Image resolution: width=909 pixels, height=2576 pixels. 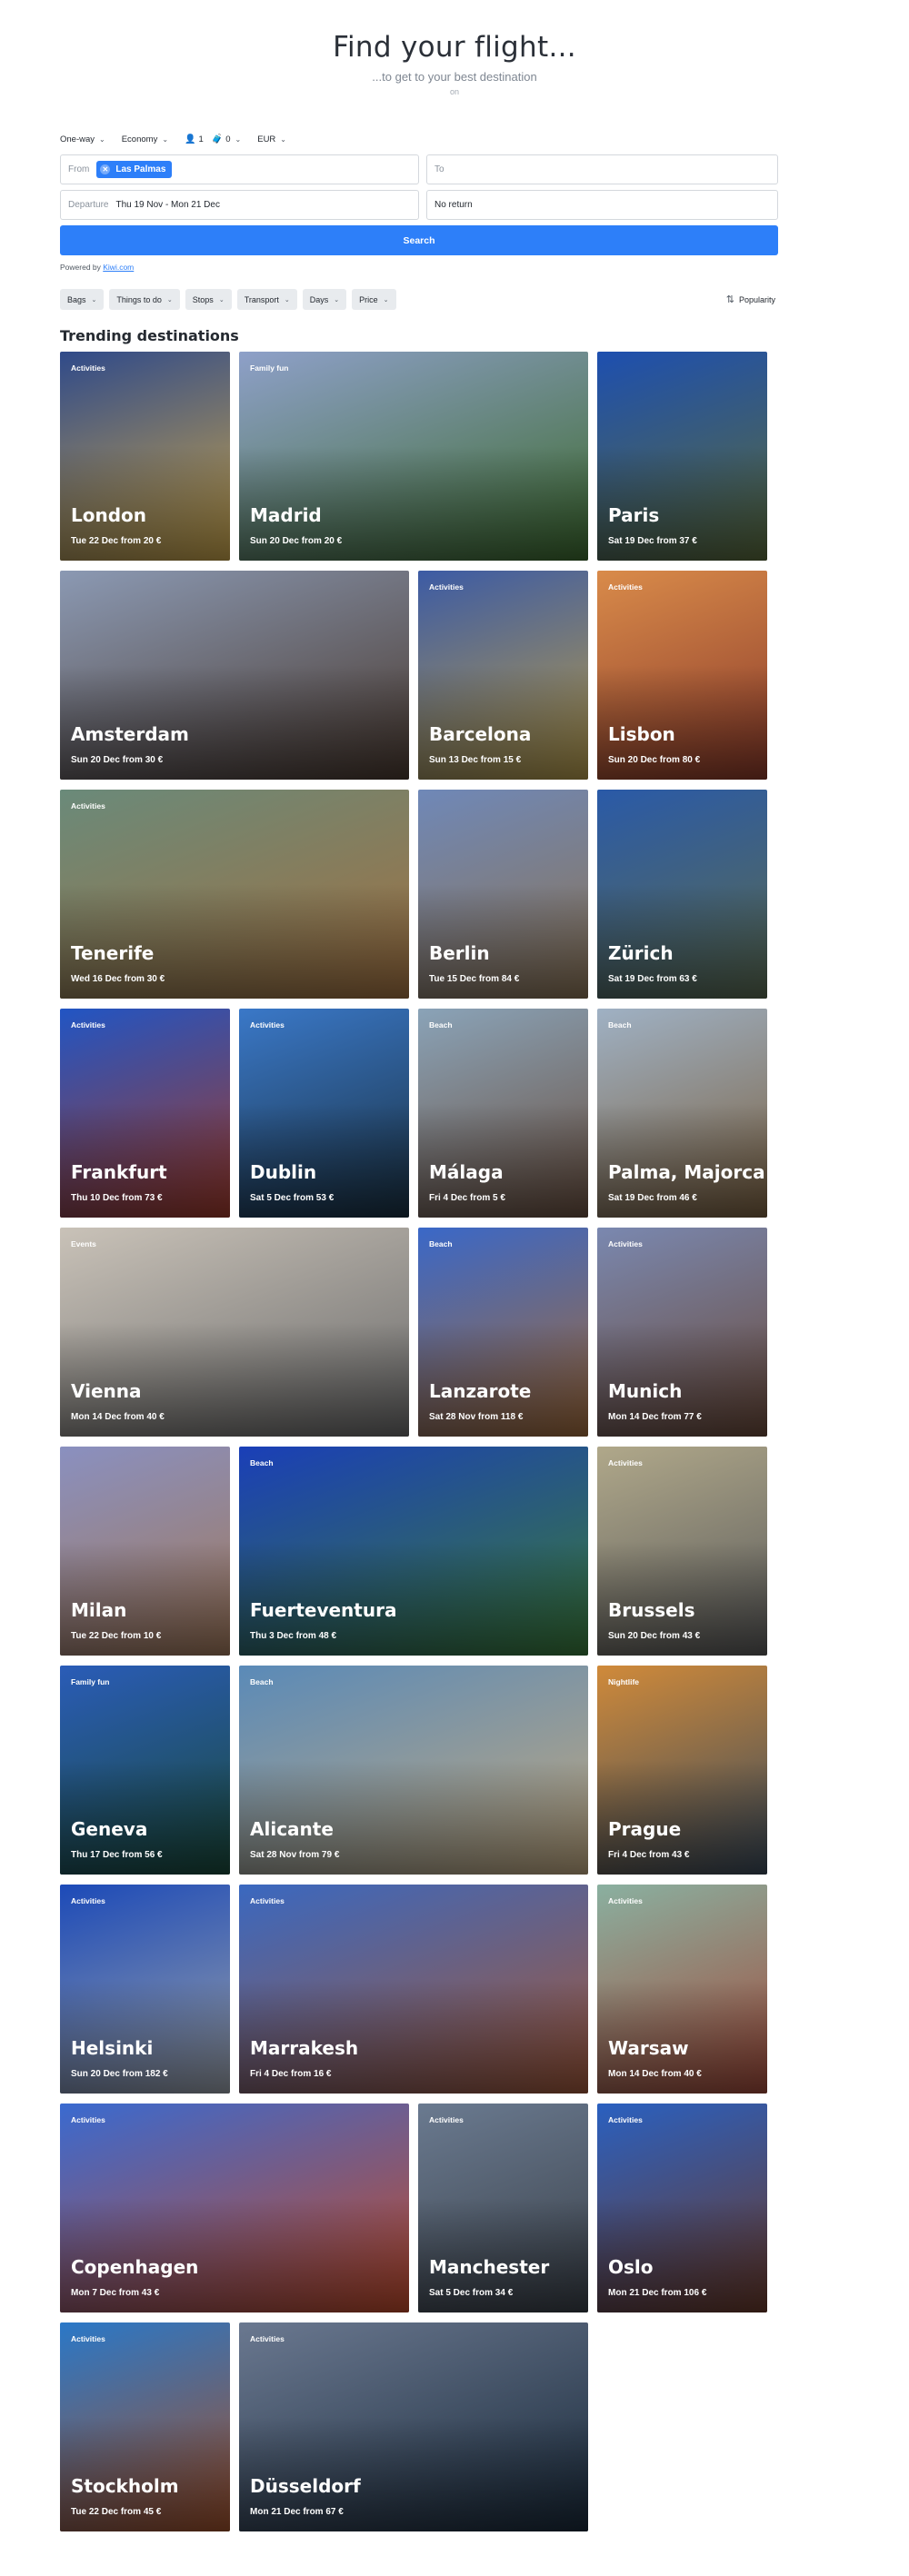 I want to click on destination-city: Madrid, so click(x=286, y=515).